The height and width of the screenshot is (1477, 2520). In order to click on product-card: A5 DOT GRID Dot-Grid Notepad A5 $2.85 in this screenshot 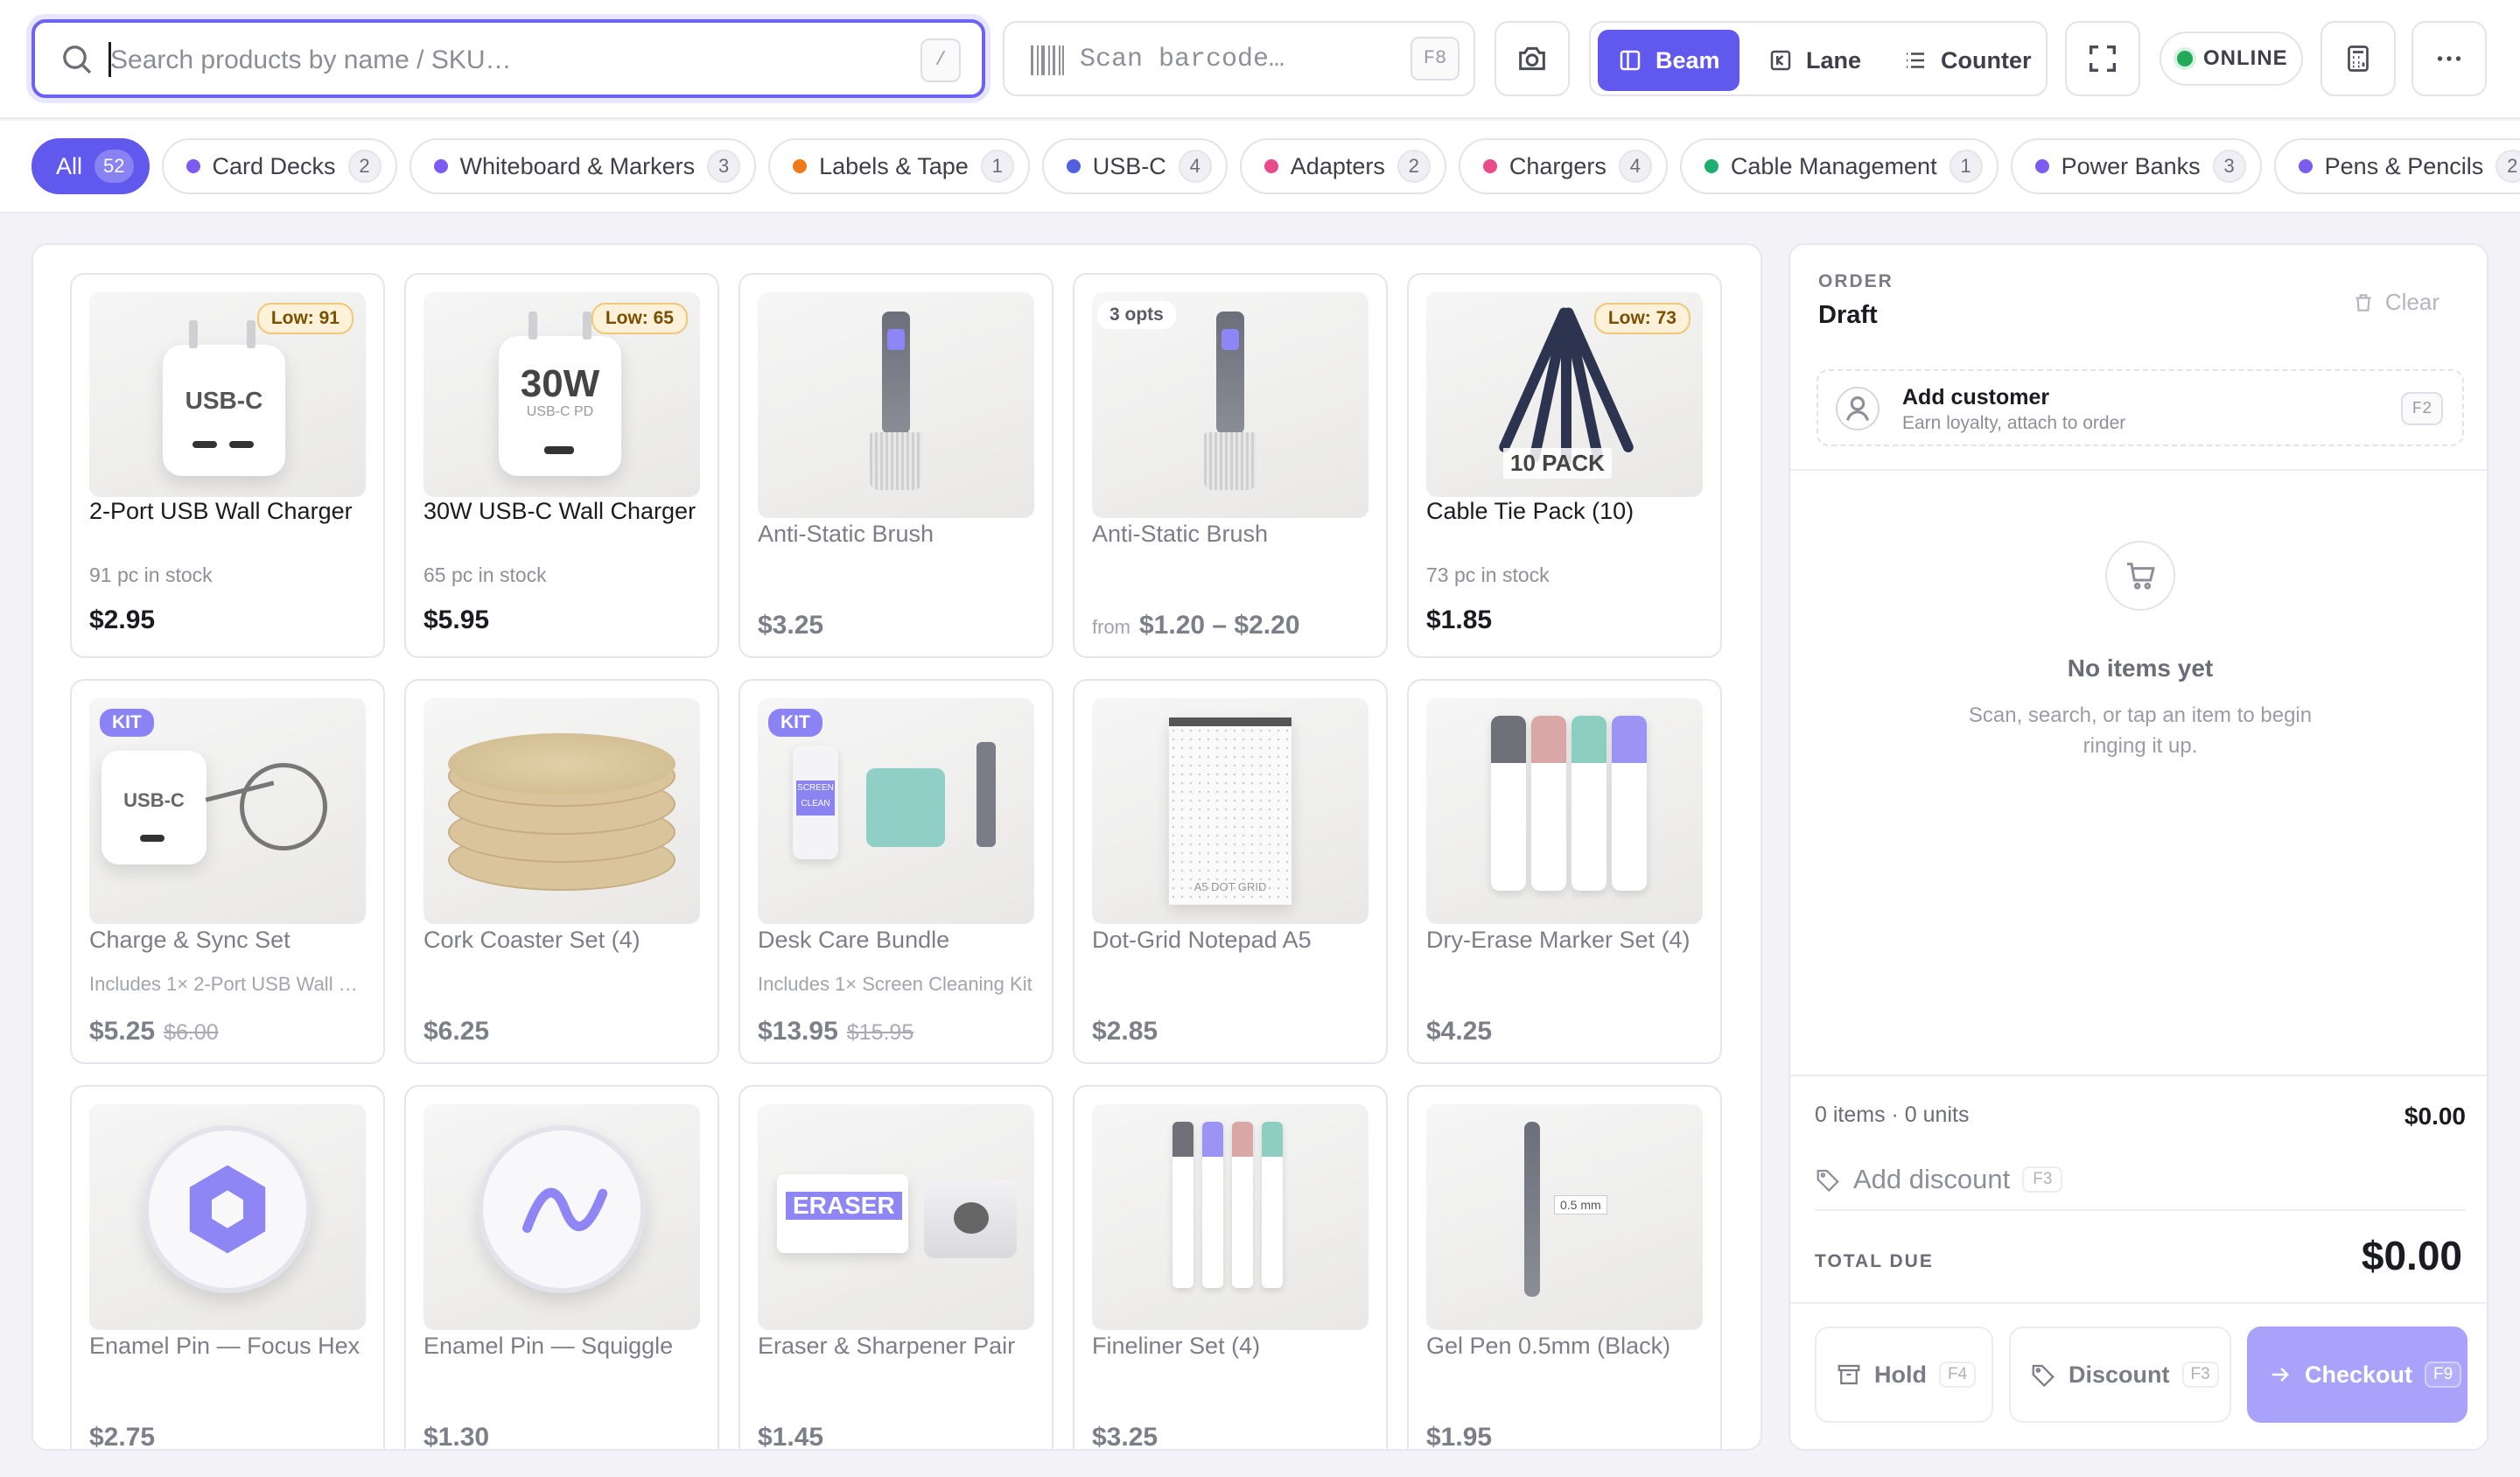, I will do `click(1230, 871)`.